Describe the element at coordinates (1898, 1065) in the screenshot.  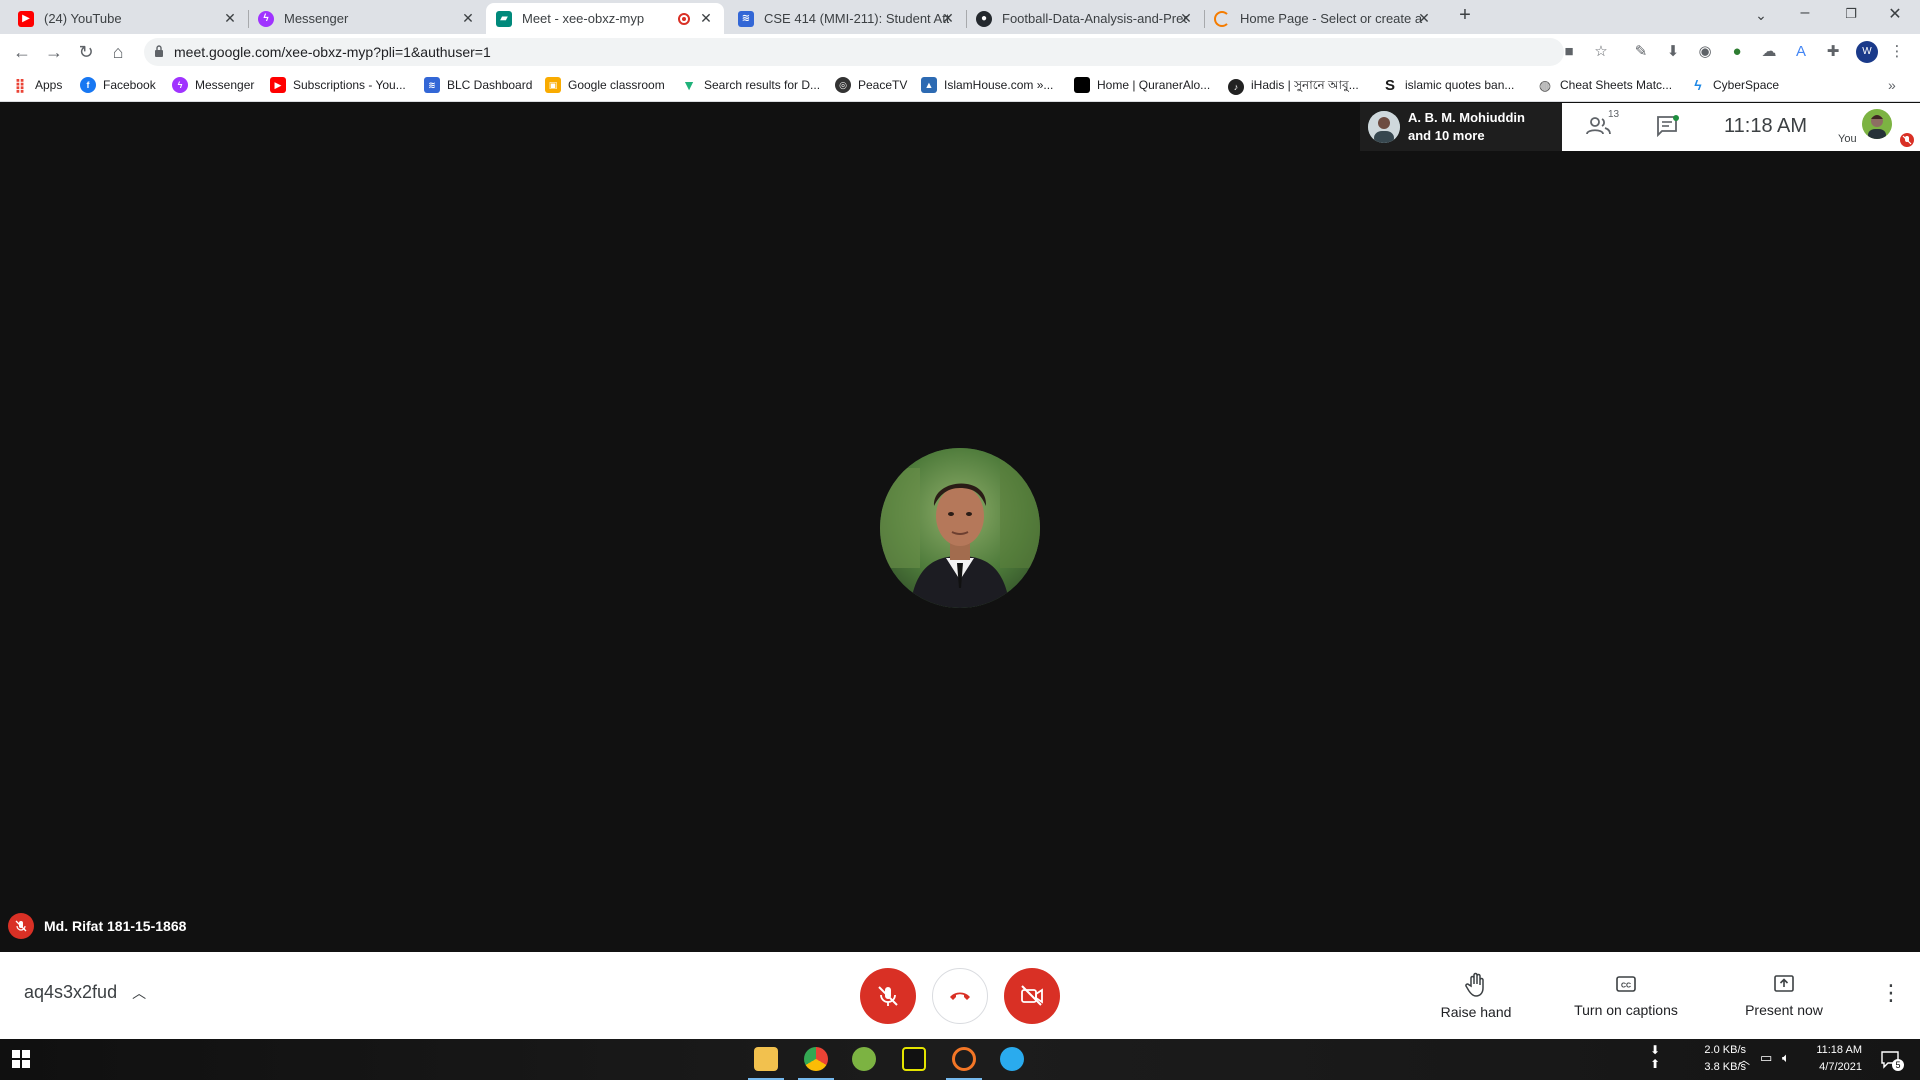
I see `notification-count: 5` at that location.